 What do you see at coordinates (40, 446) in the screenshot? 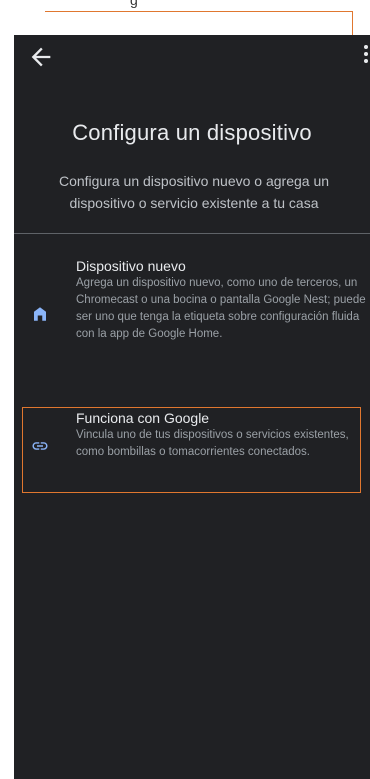
I see `link-icon` at bounding box center [40, 446].